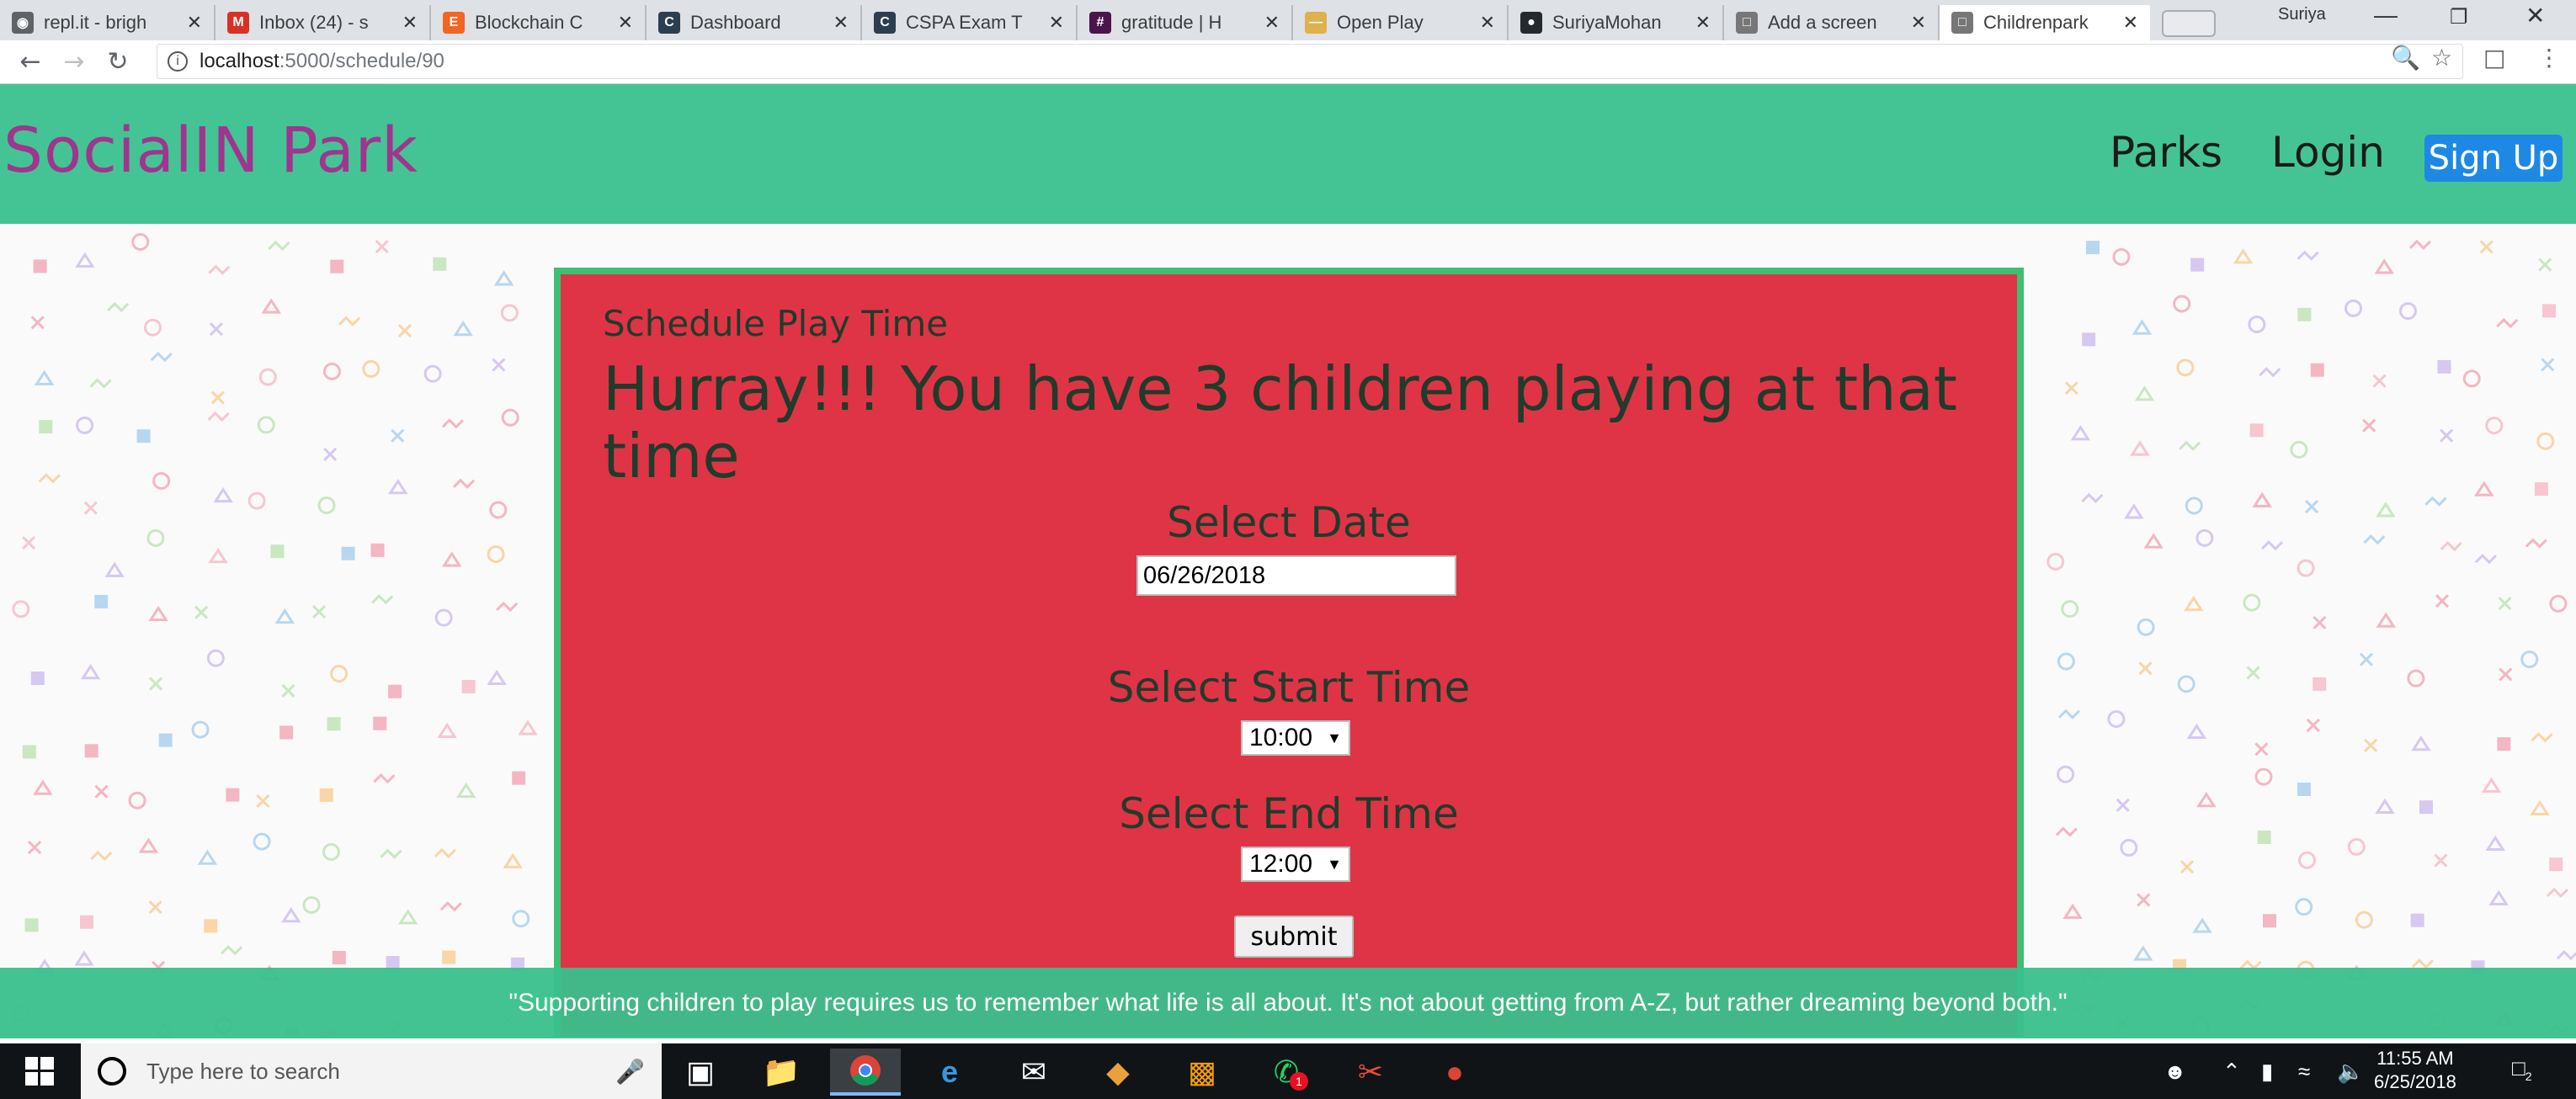 The image size is (2576, 1099). Describe the element at coordinates (1289, 522) in the screenshot. I see `date-label: Select Date` at that location.